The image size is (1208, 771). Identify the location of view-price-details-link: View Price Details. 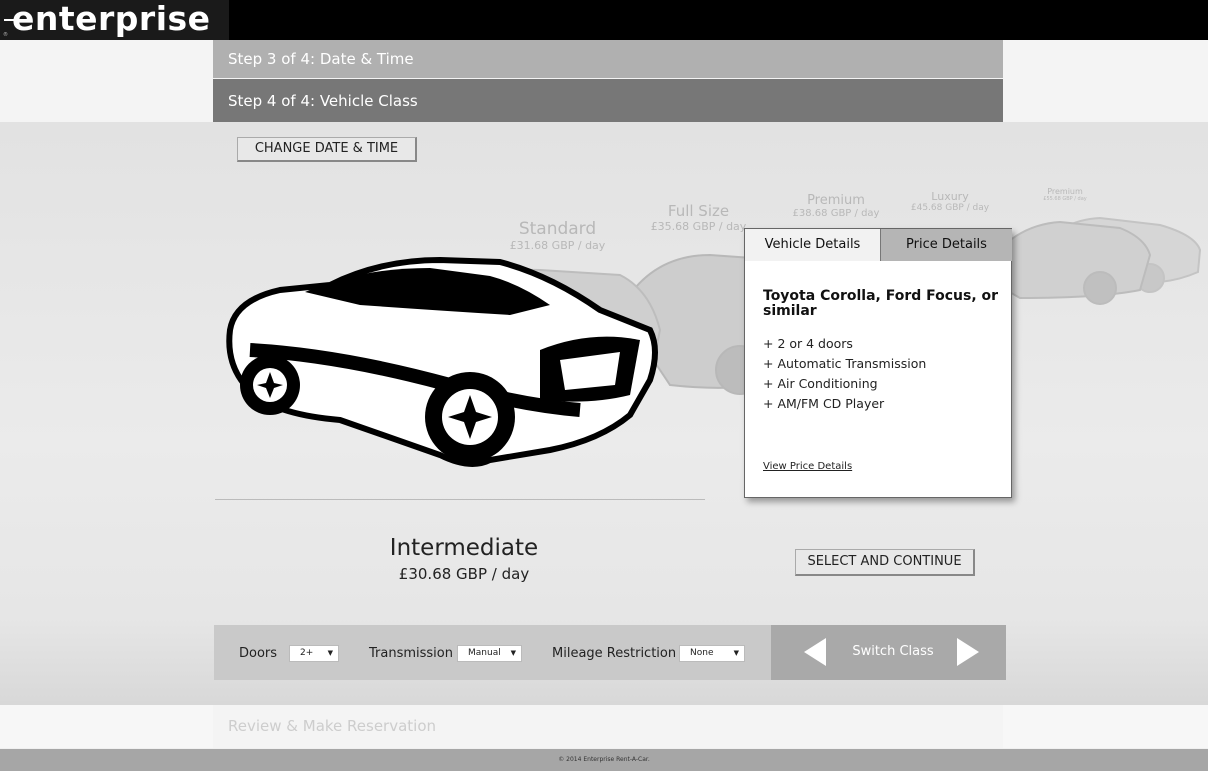
(807, 466).